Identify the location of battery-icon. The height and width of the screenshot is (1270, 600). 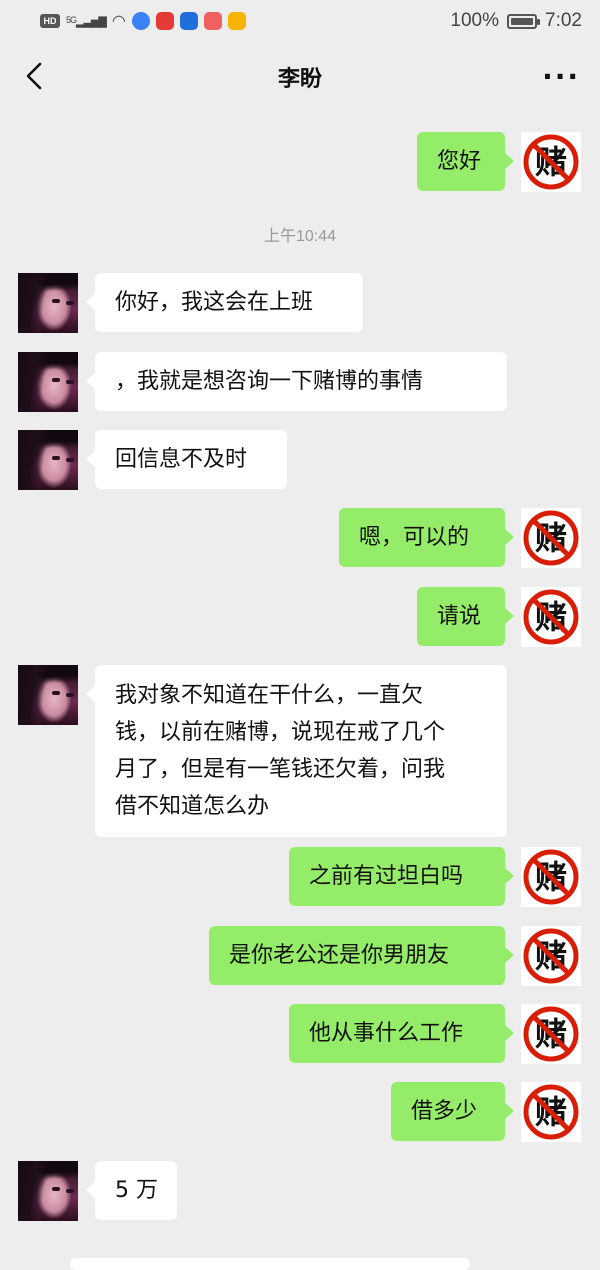
(524, 21).